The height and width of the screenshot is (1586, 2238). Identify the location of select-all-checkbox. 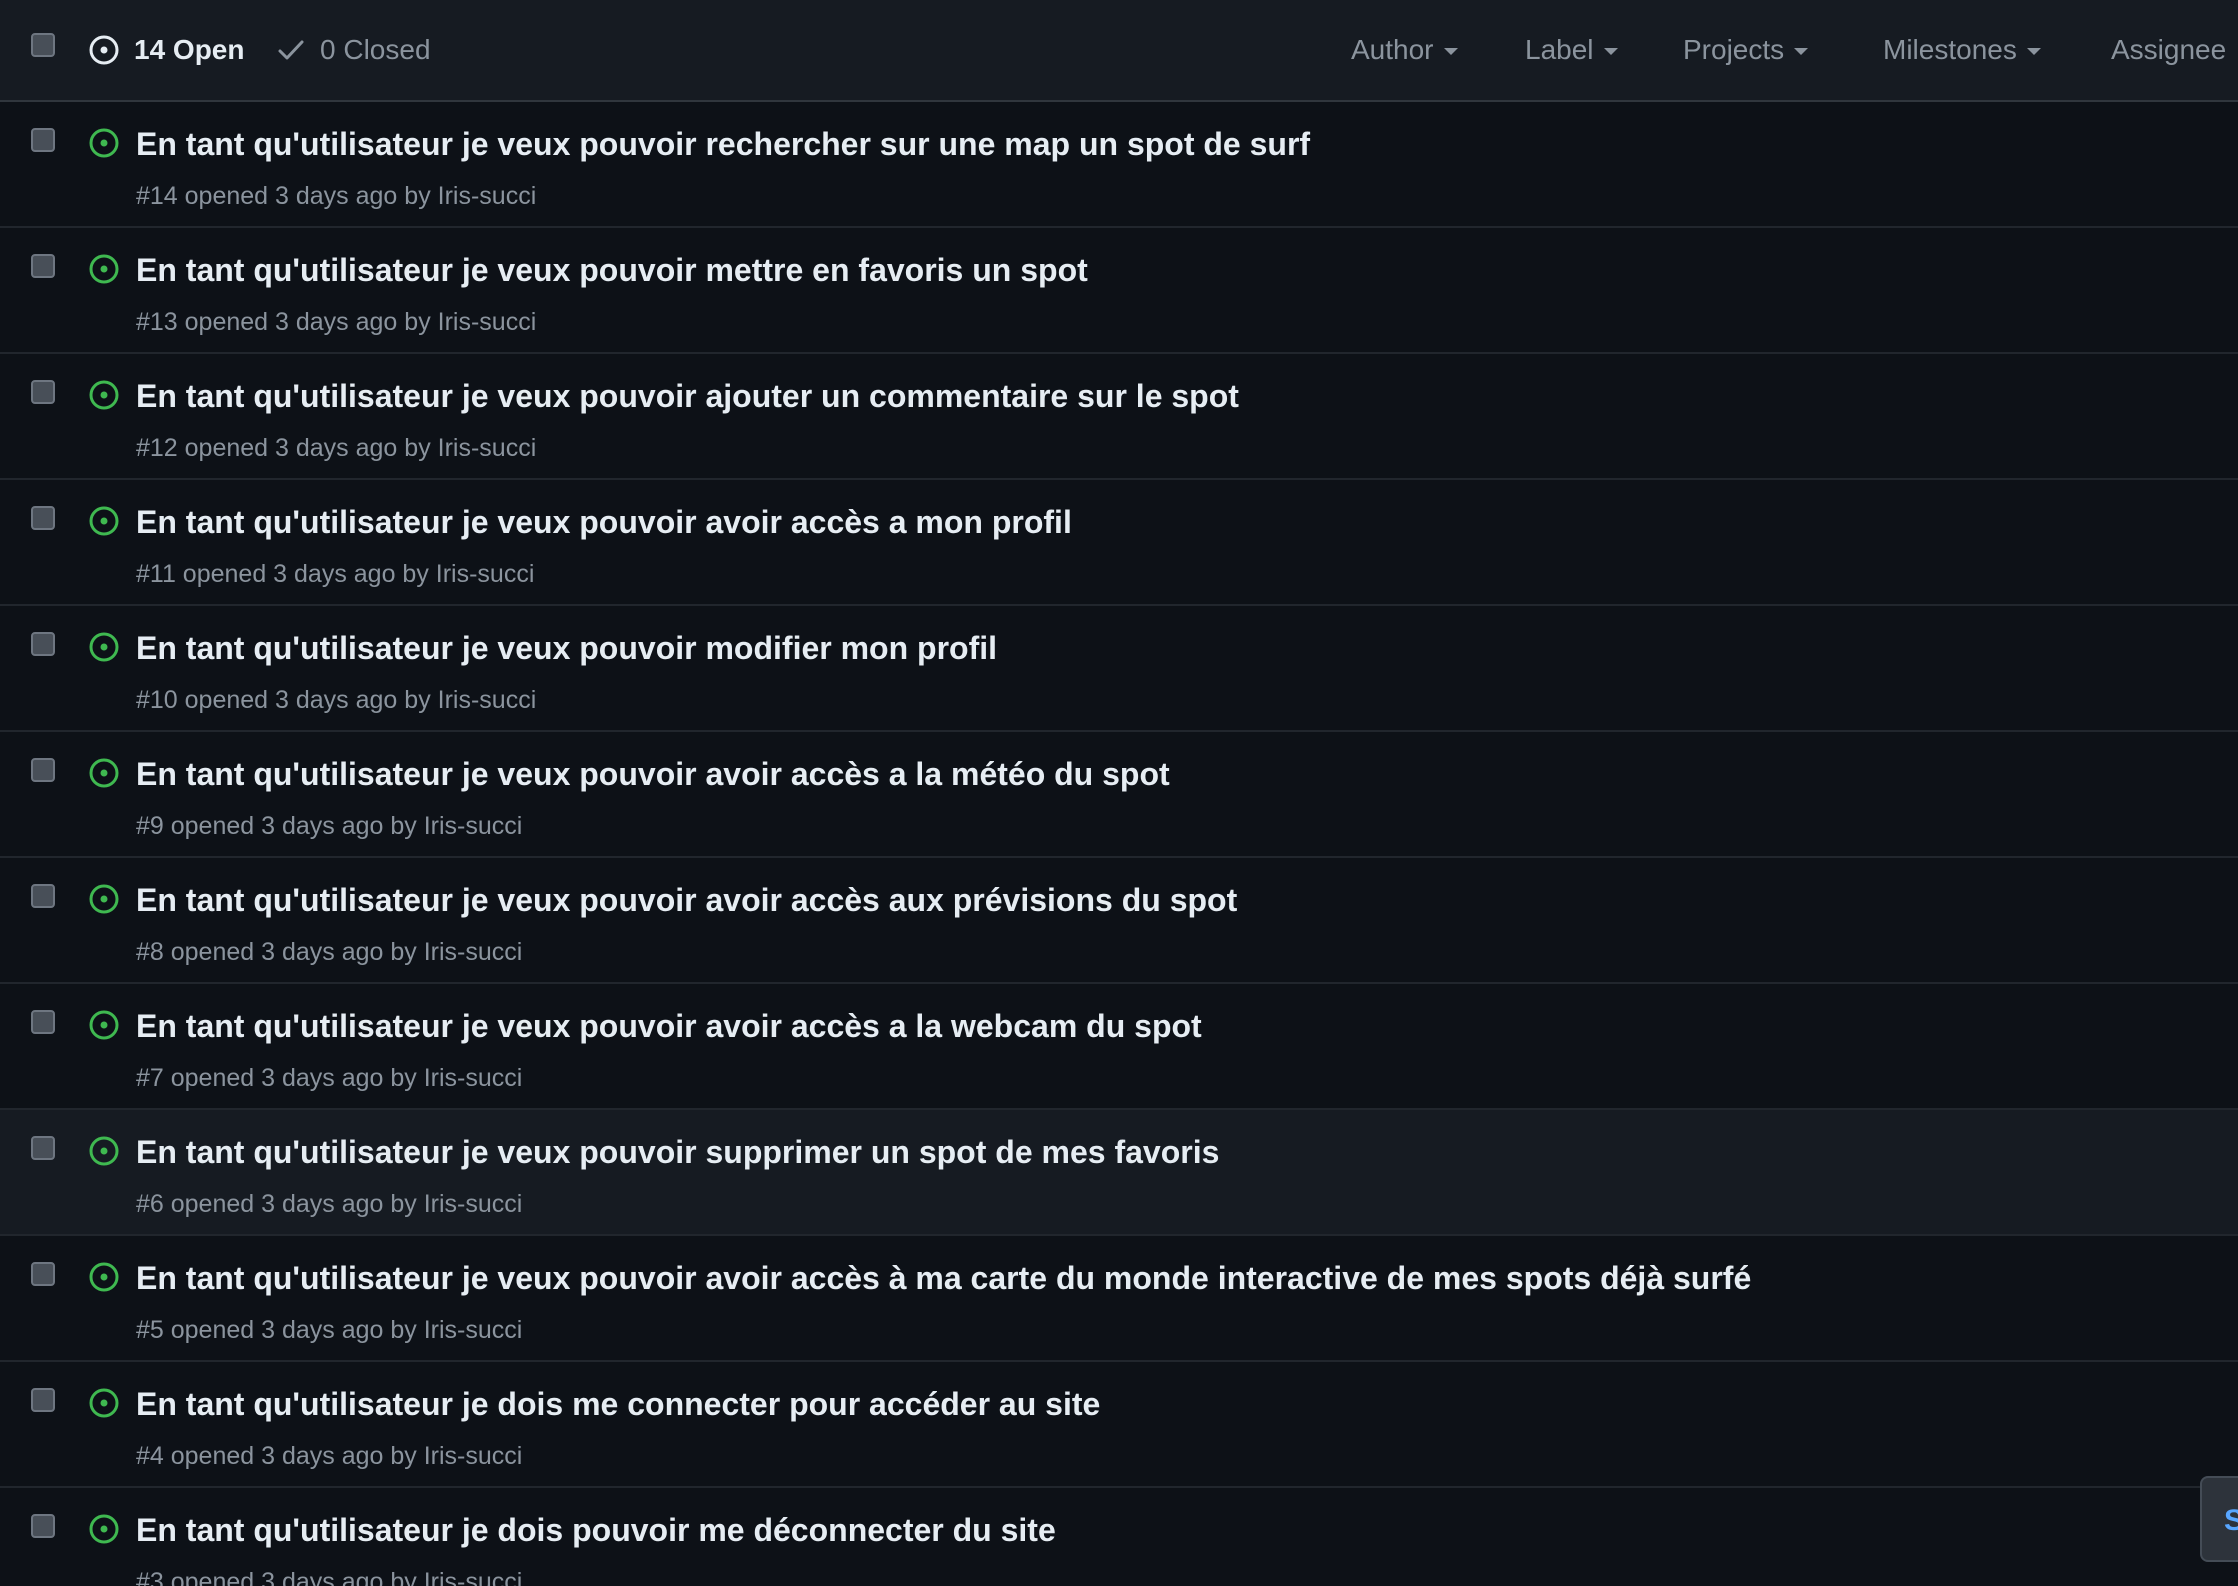
(43, 45).